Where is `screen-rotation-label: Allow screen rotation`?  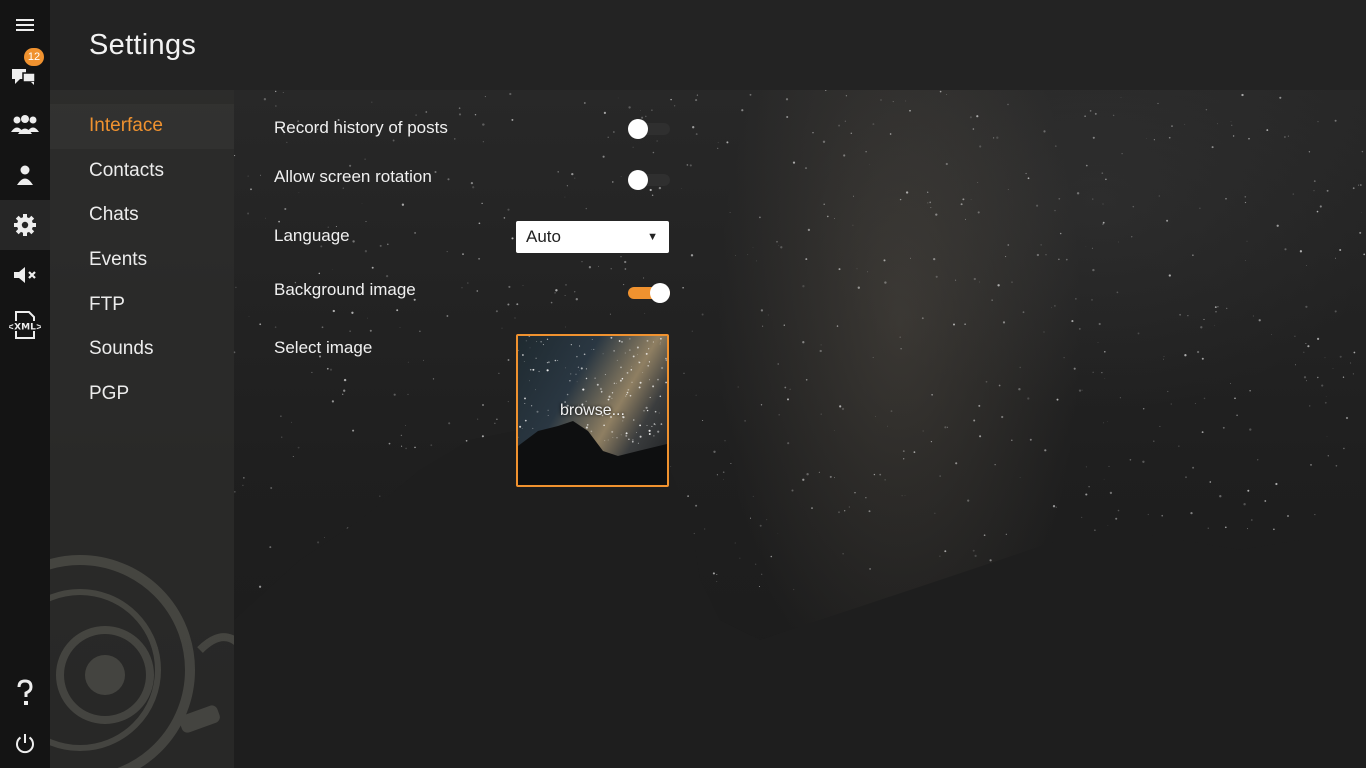 screen-rotation-label: Allow screen rotation is located at coordinates (353, 176).